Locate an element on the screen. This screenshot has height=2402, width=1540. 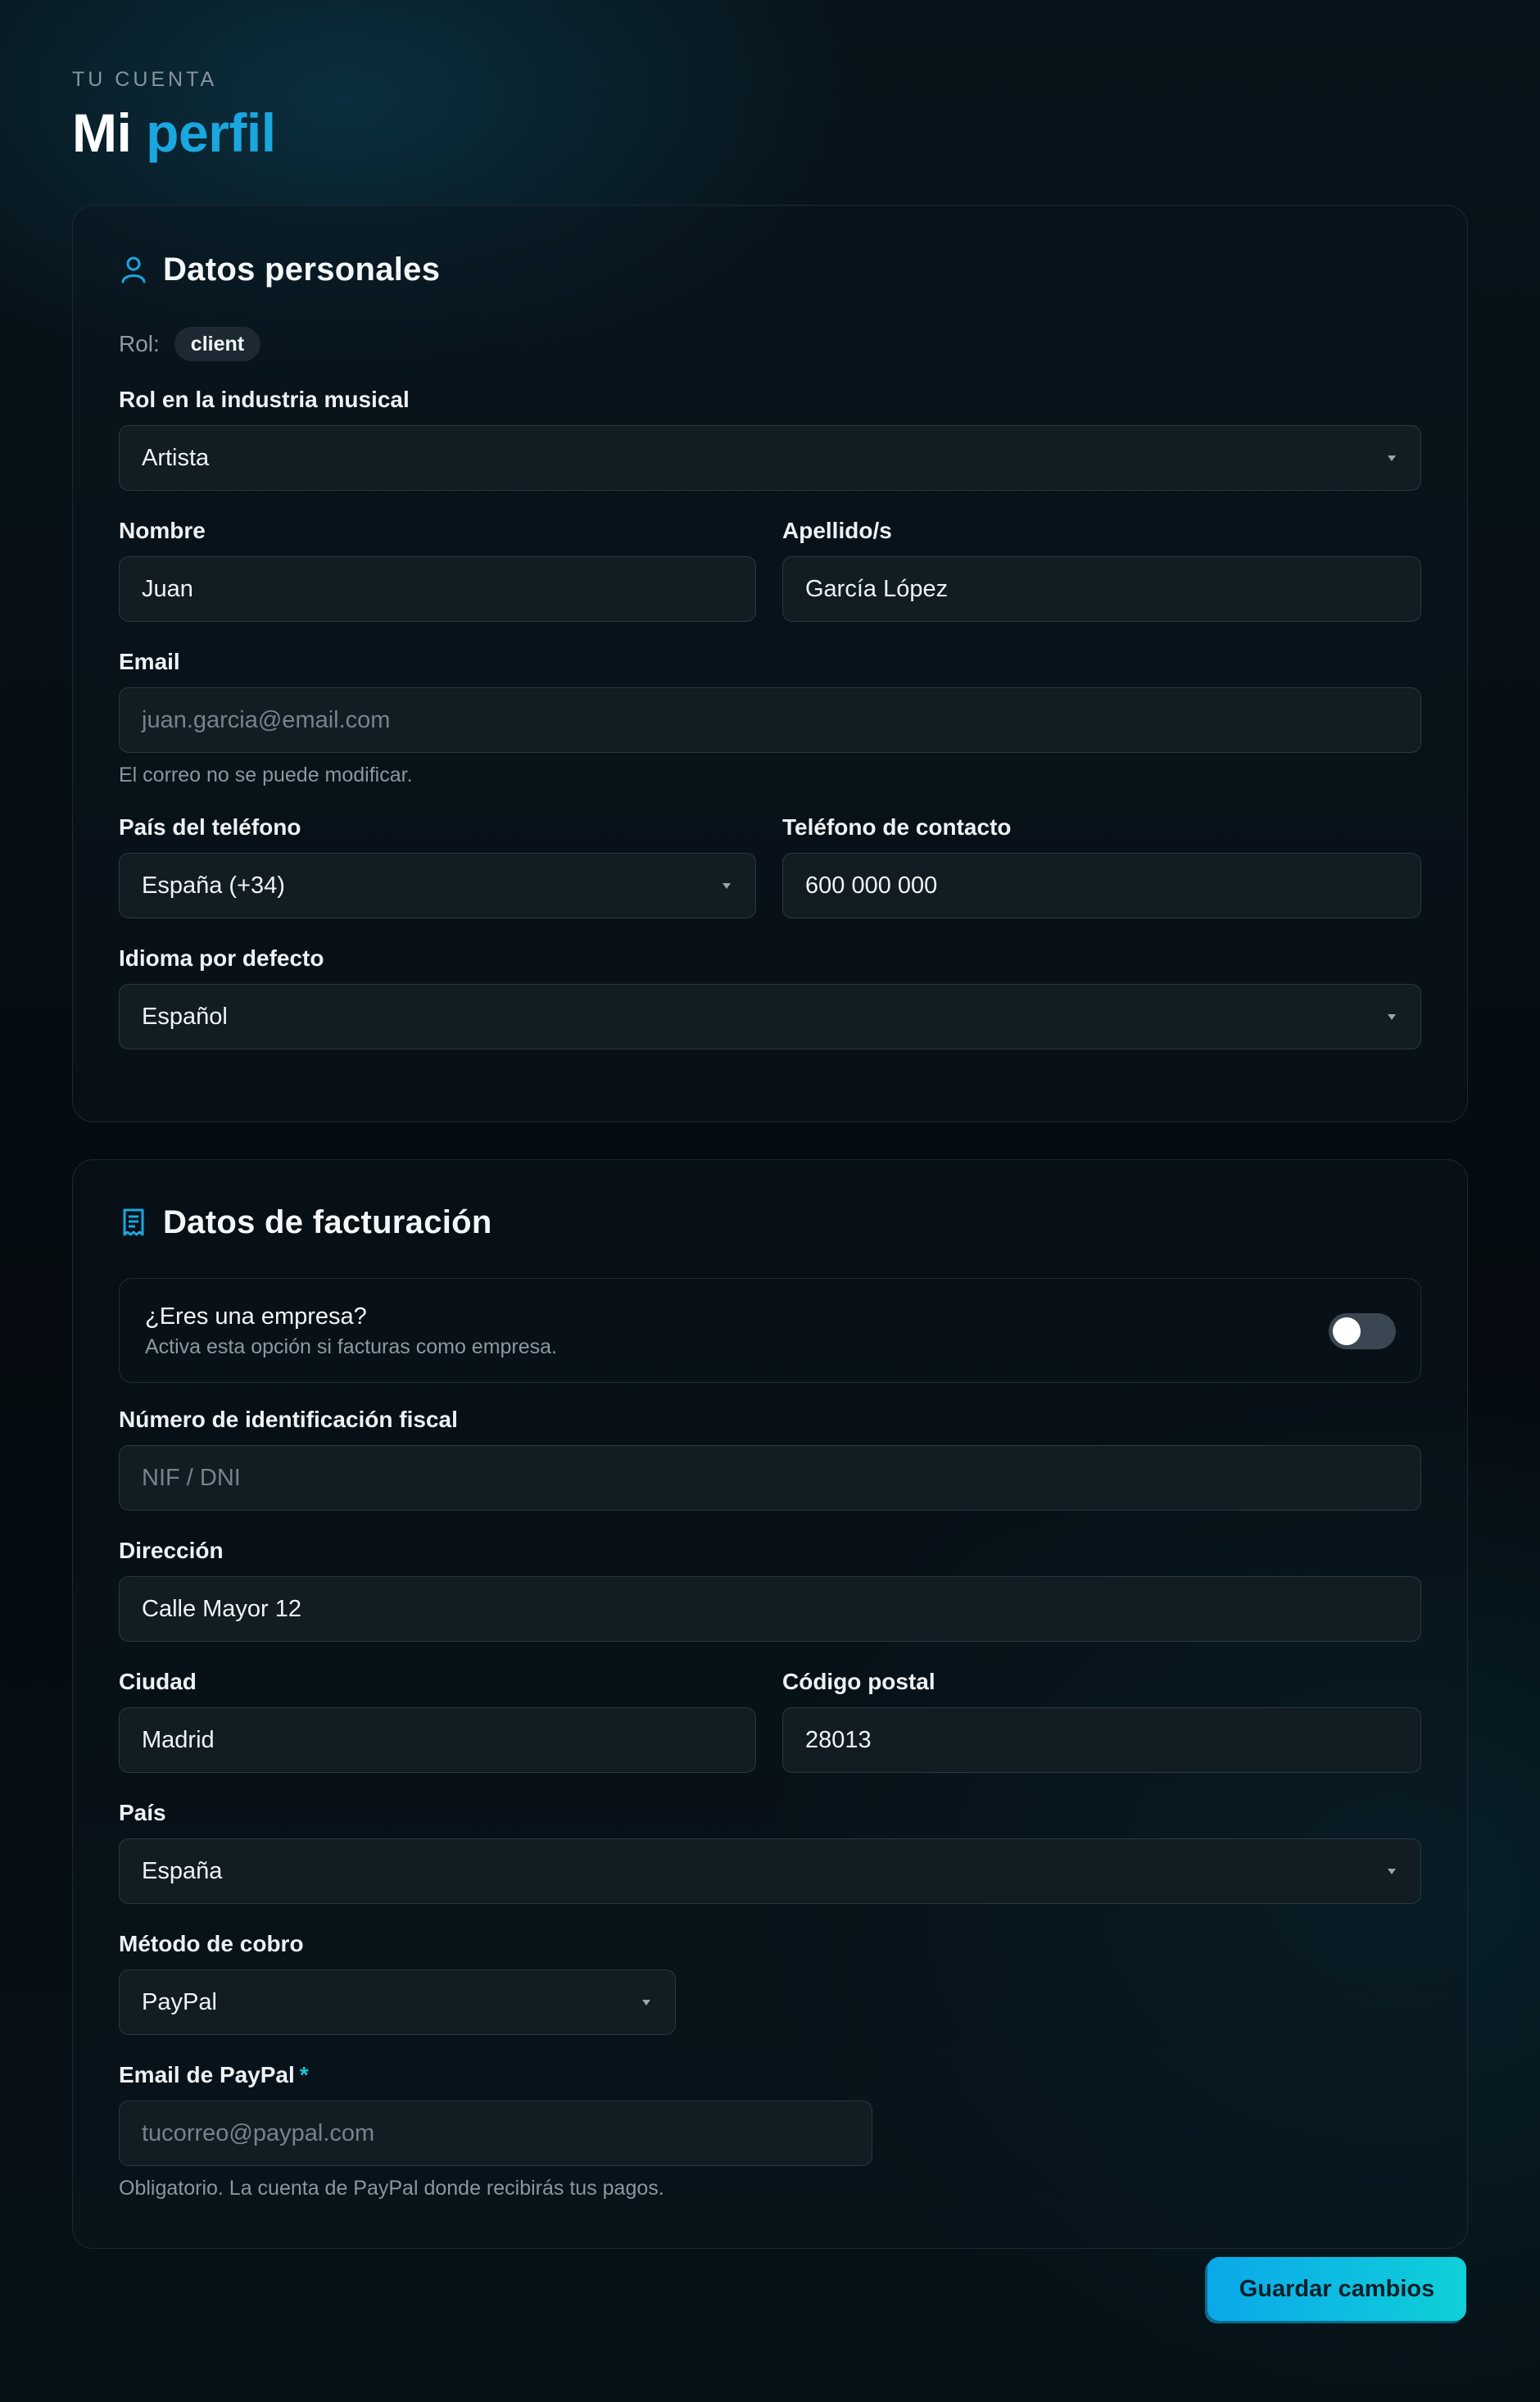
payout-method-label: Método de cobro is located at coordinates (212, 1943).